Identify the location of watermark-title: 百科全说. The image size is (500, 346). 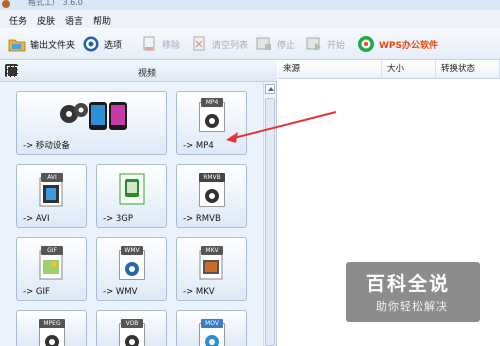
(408, 284).